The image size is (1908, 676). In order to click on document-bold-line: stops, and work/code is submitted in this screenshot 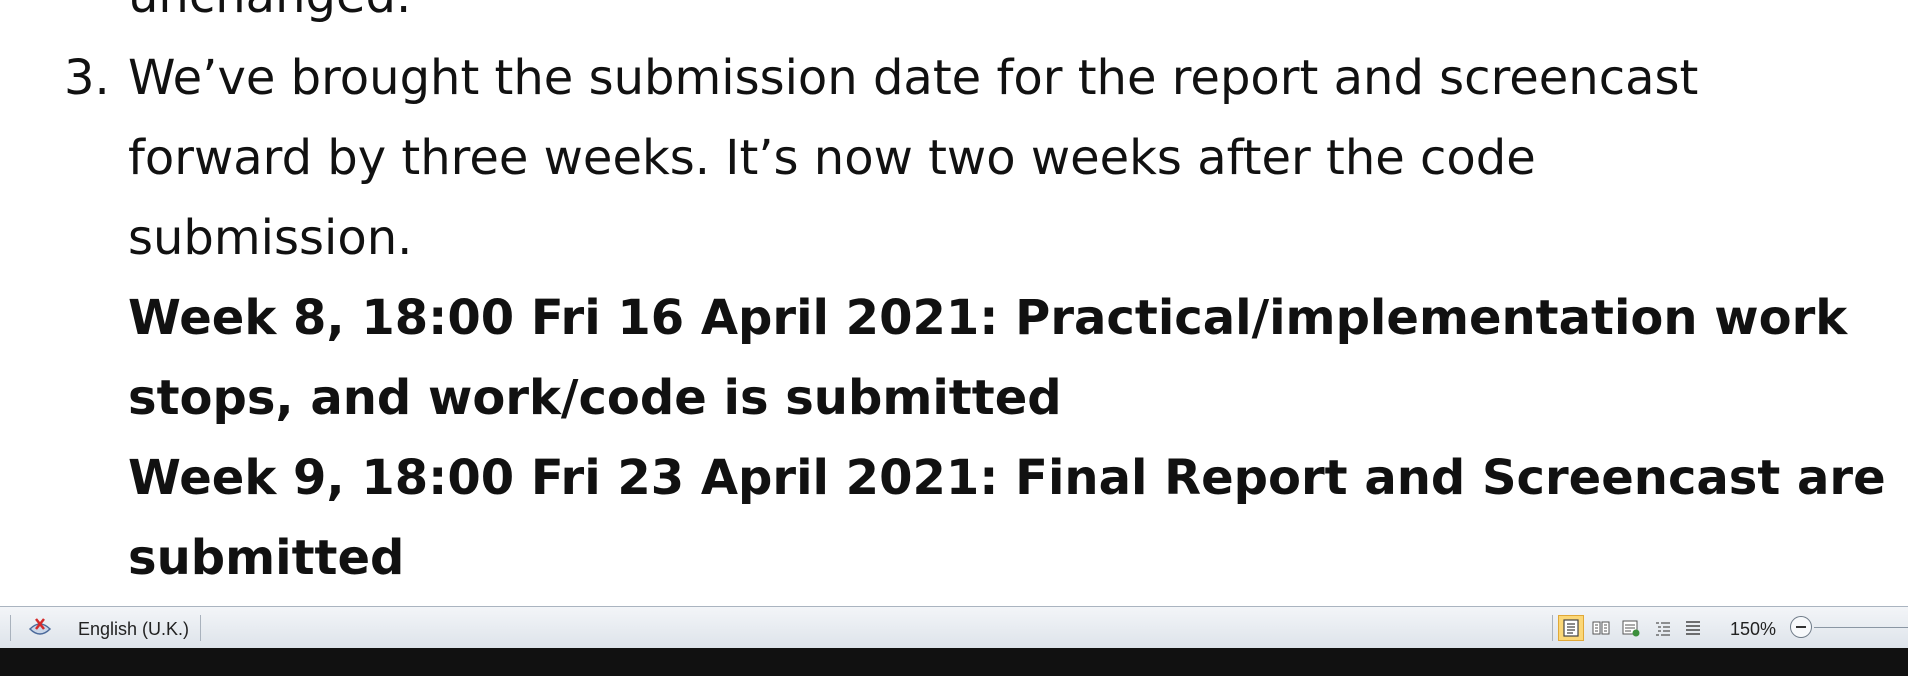, I will do `click(595, 398)`.